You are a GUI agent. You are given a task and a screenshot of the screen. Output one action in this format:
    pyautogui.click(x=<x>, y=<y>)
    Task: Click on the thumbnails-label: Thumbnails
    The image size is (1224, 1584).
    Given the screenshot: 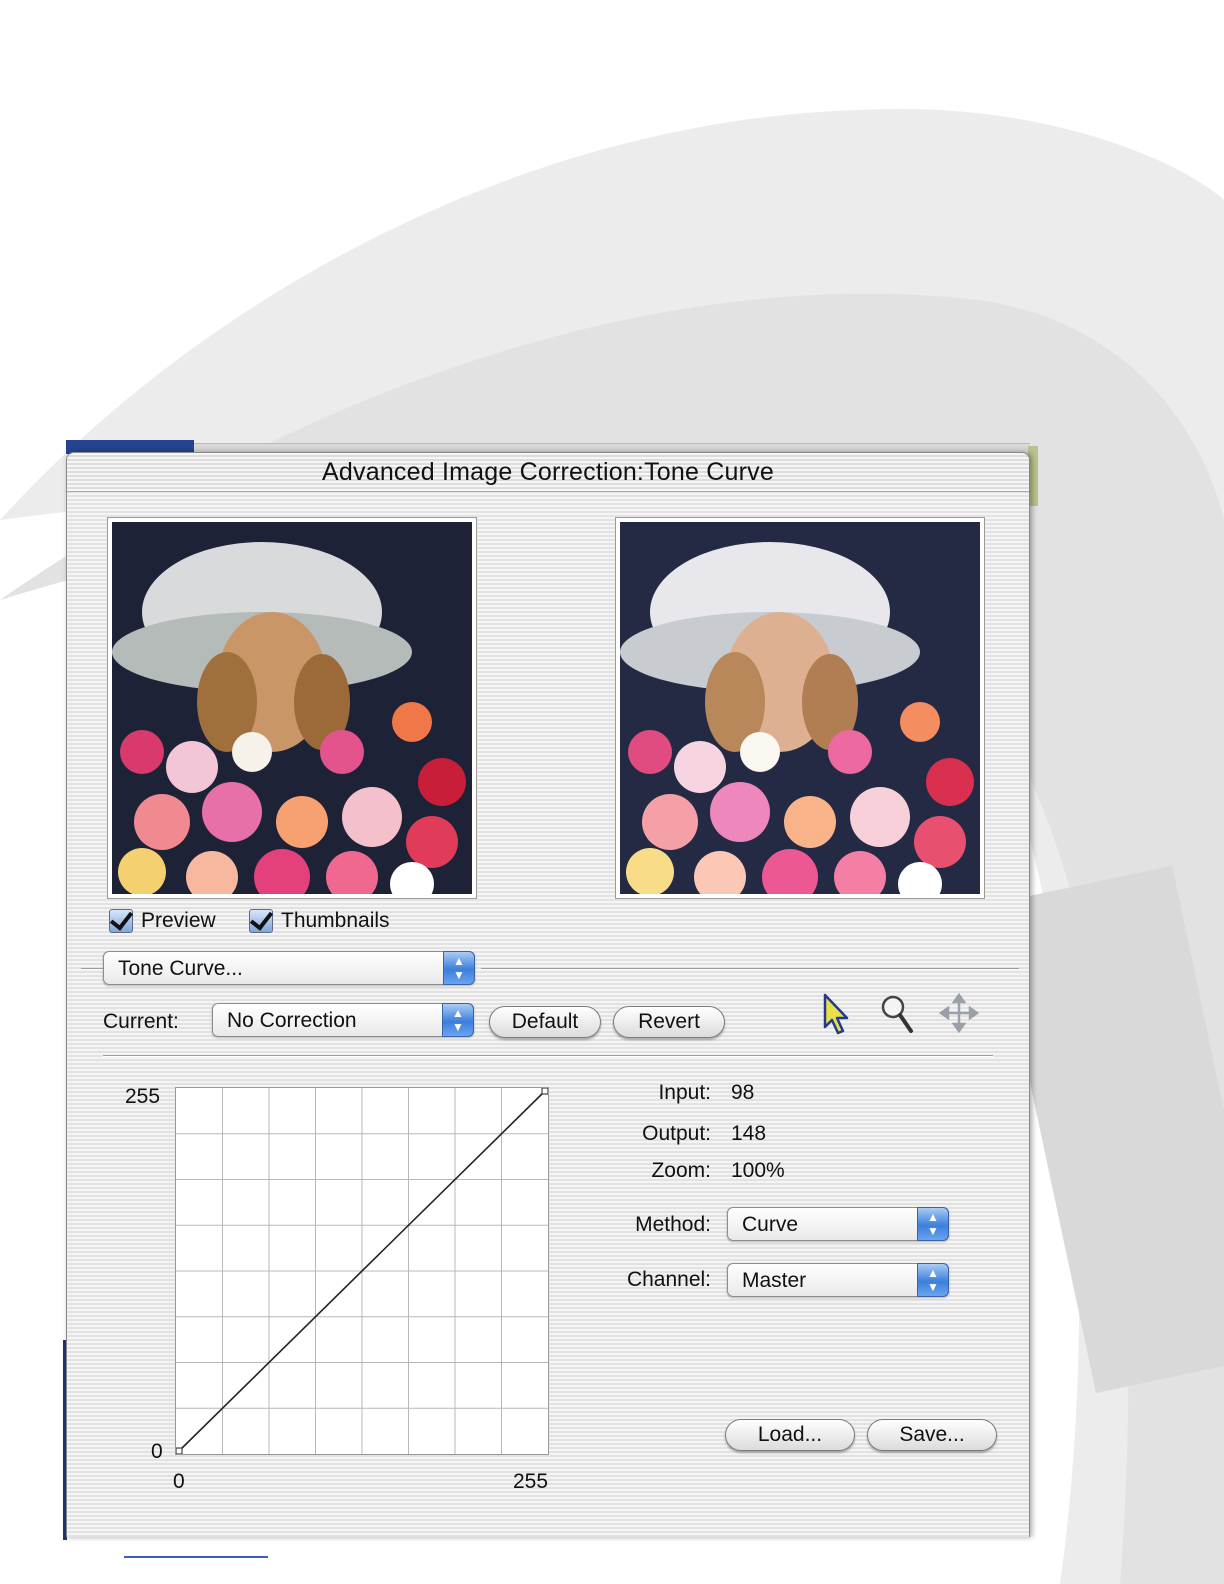 What is the action you would take?
    pyautogui.click(x=335, y=920)
    